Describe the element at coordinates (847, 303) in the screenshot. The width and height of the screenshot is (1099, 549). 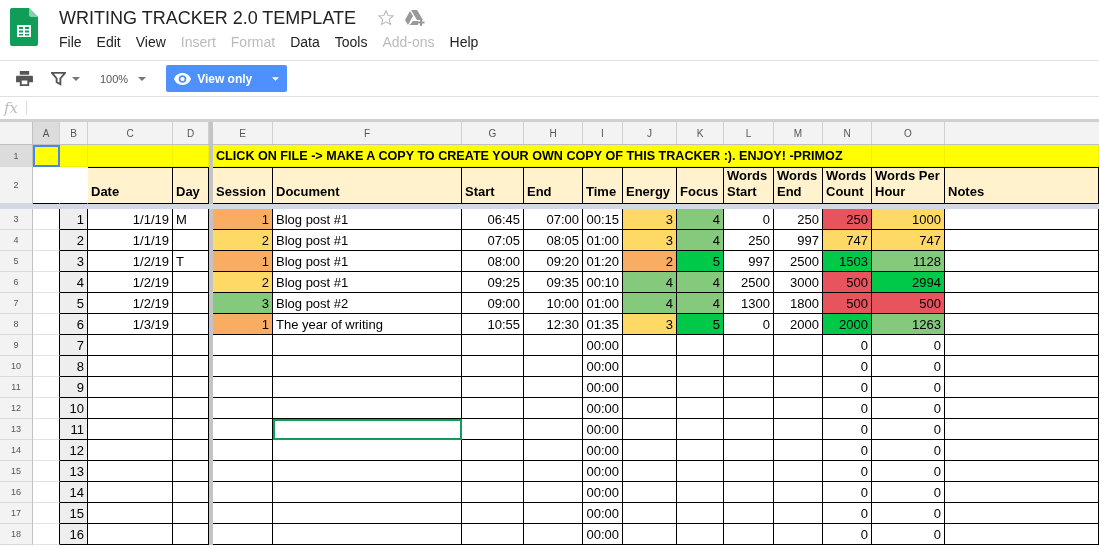
I see `table-cell: 500` at that location.